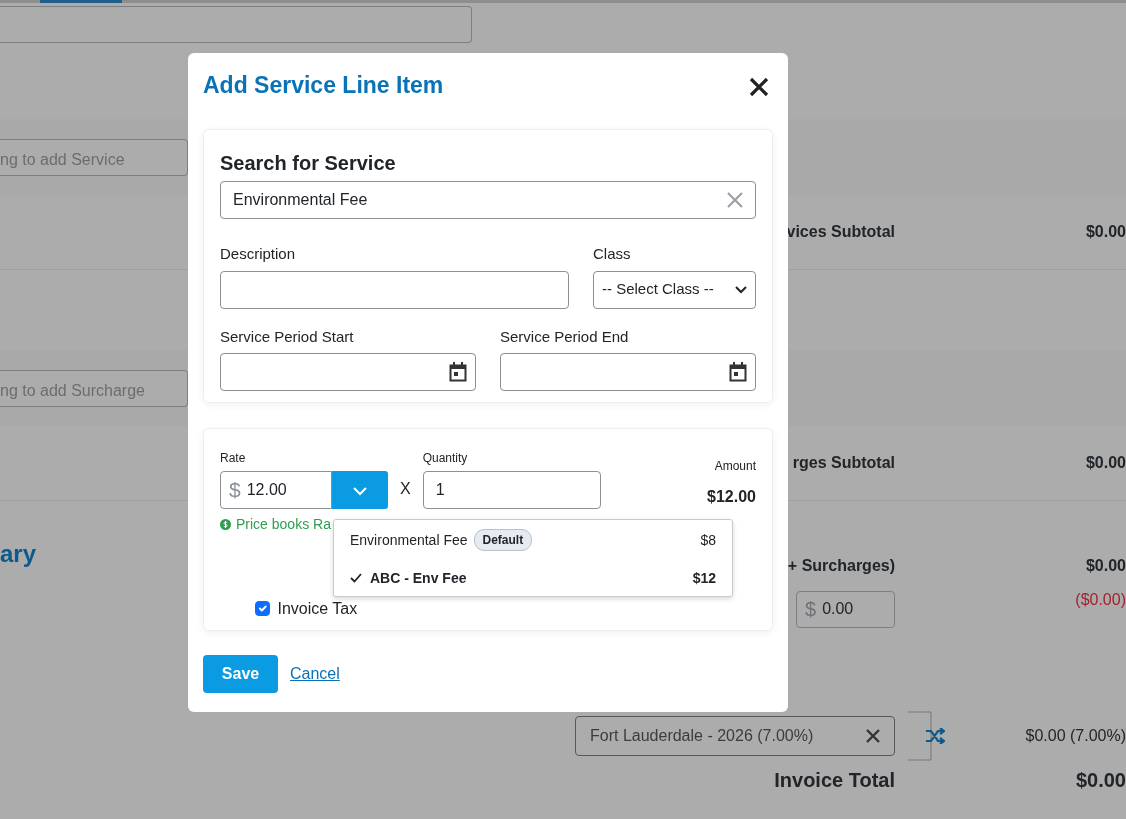 Image resolution: width=1126 pixels, height=819 pixels. What do you see at coordinates (266, 490) in the screenshot?
I see `field-value: 12.00` at bounding box center [266, 490].